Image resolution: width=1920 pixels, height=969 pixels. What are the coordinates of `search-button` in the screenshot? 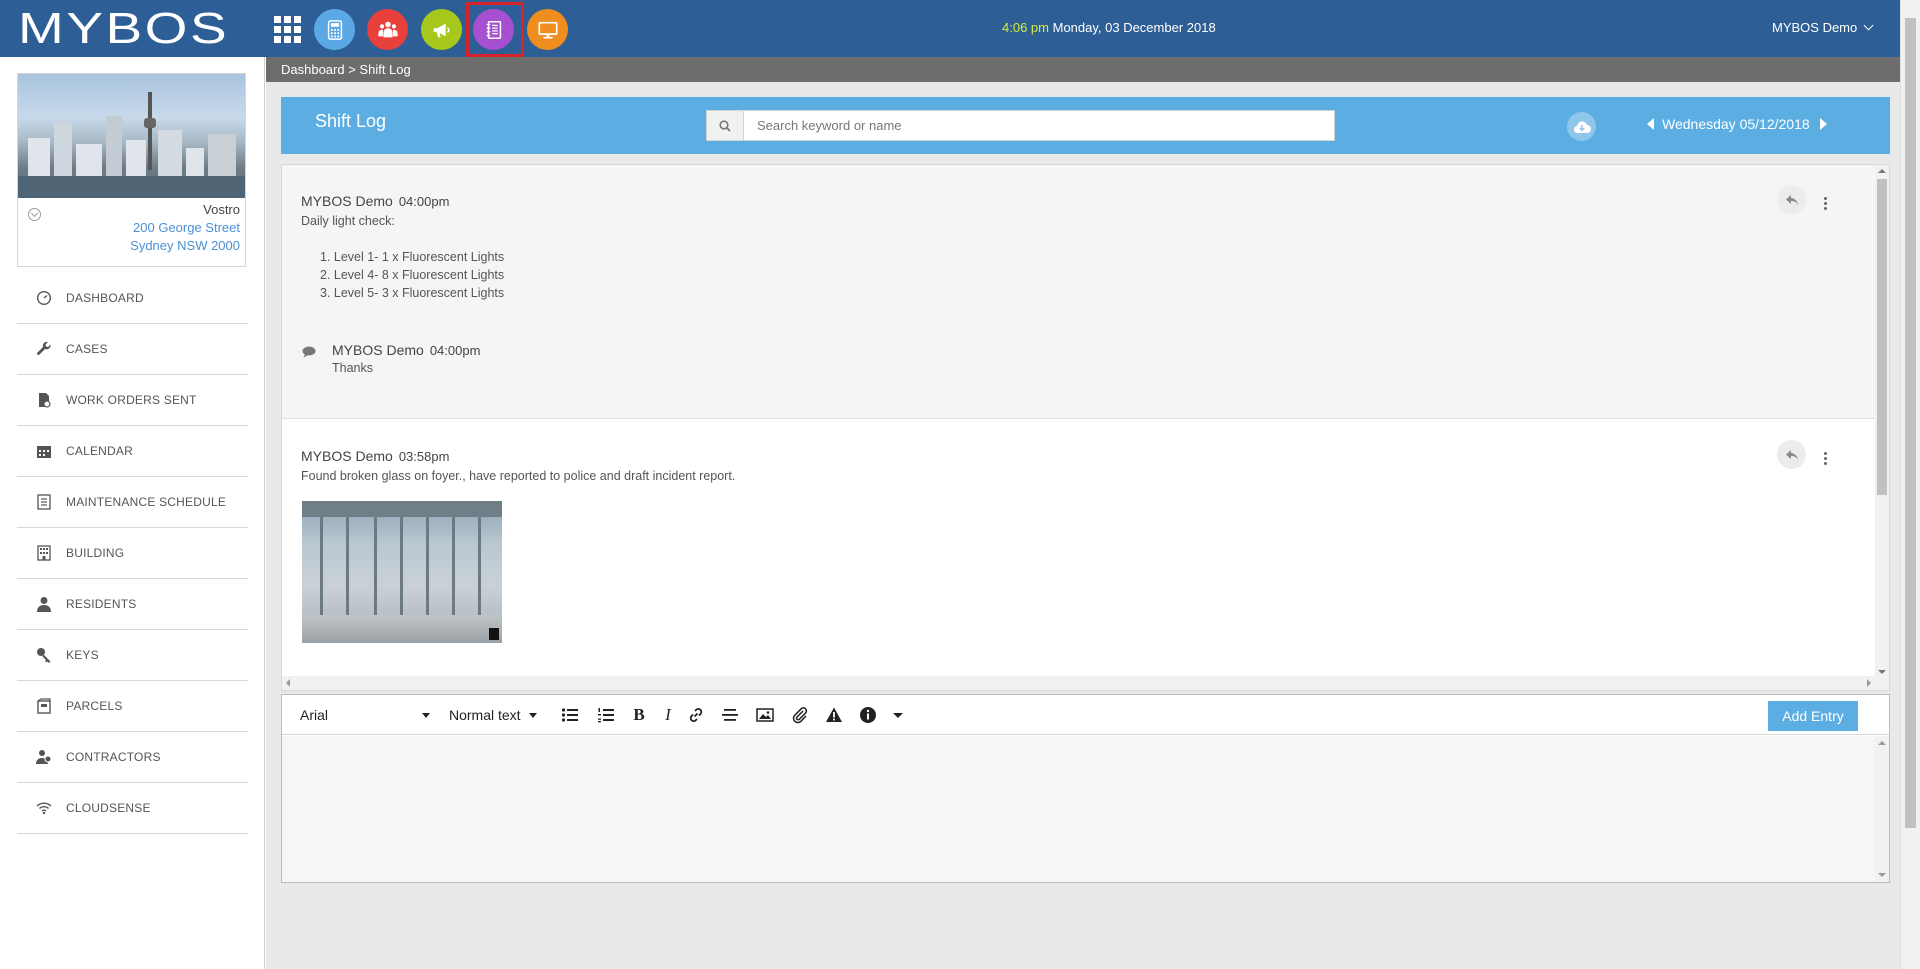 It's located at (725, 125).